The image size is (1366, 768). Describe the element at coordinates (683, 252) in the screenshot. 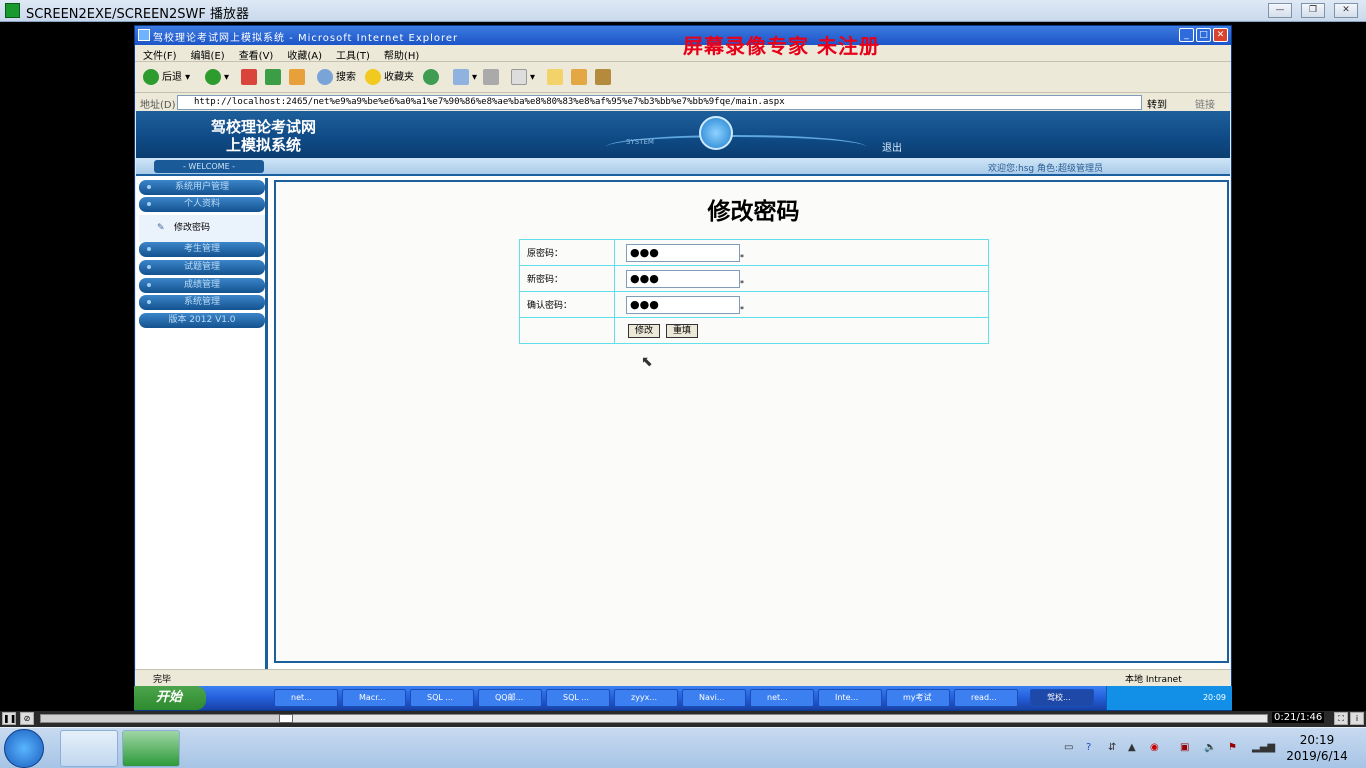

I see `old-password-input: ●●●` at that location.